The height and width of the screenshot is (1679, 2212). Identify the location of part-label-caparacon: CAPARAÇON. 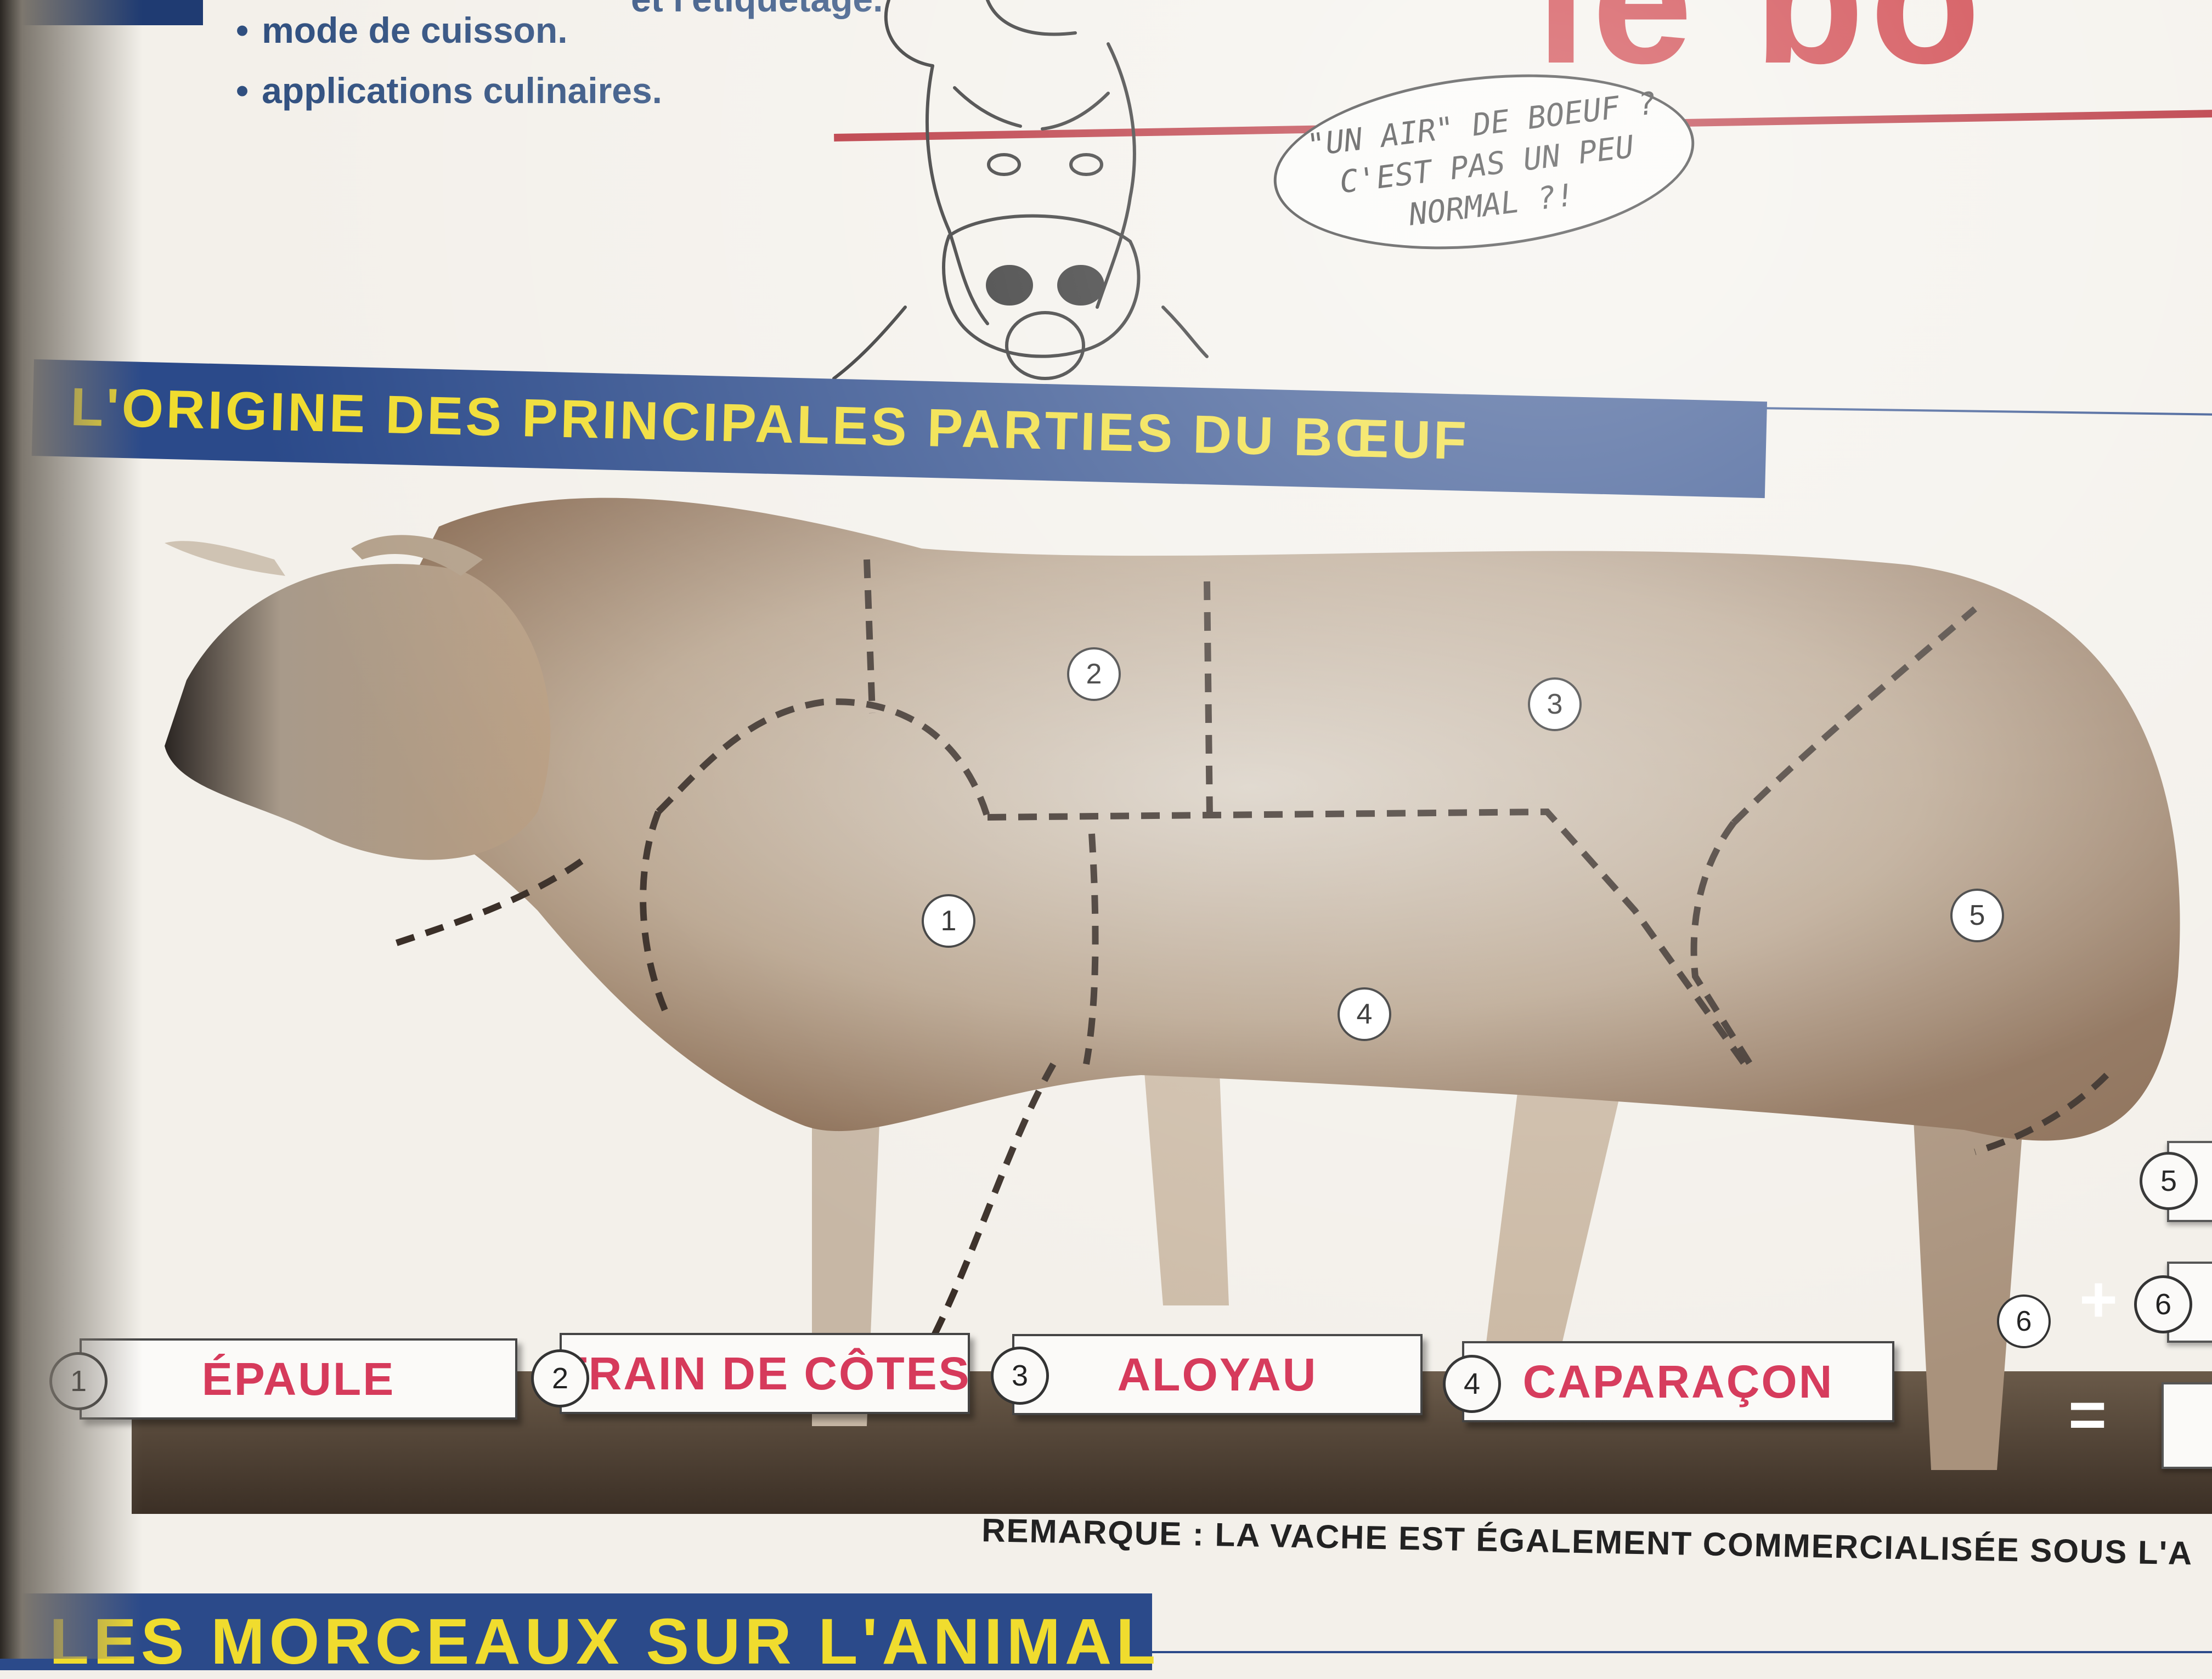
(1678, 1381).